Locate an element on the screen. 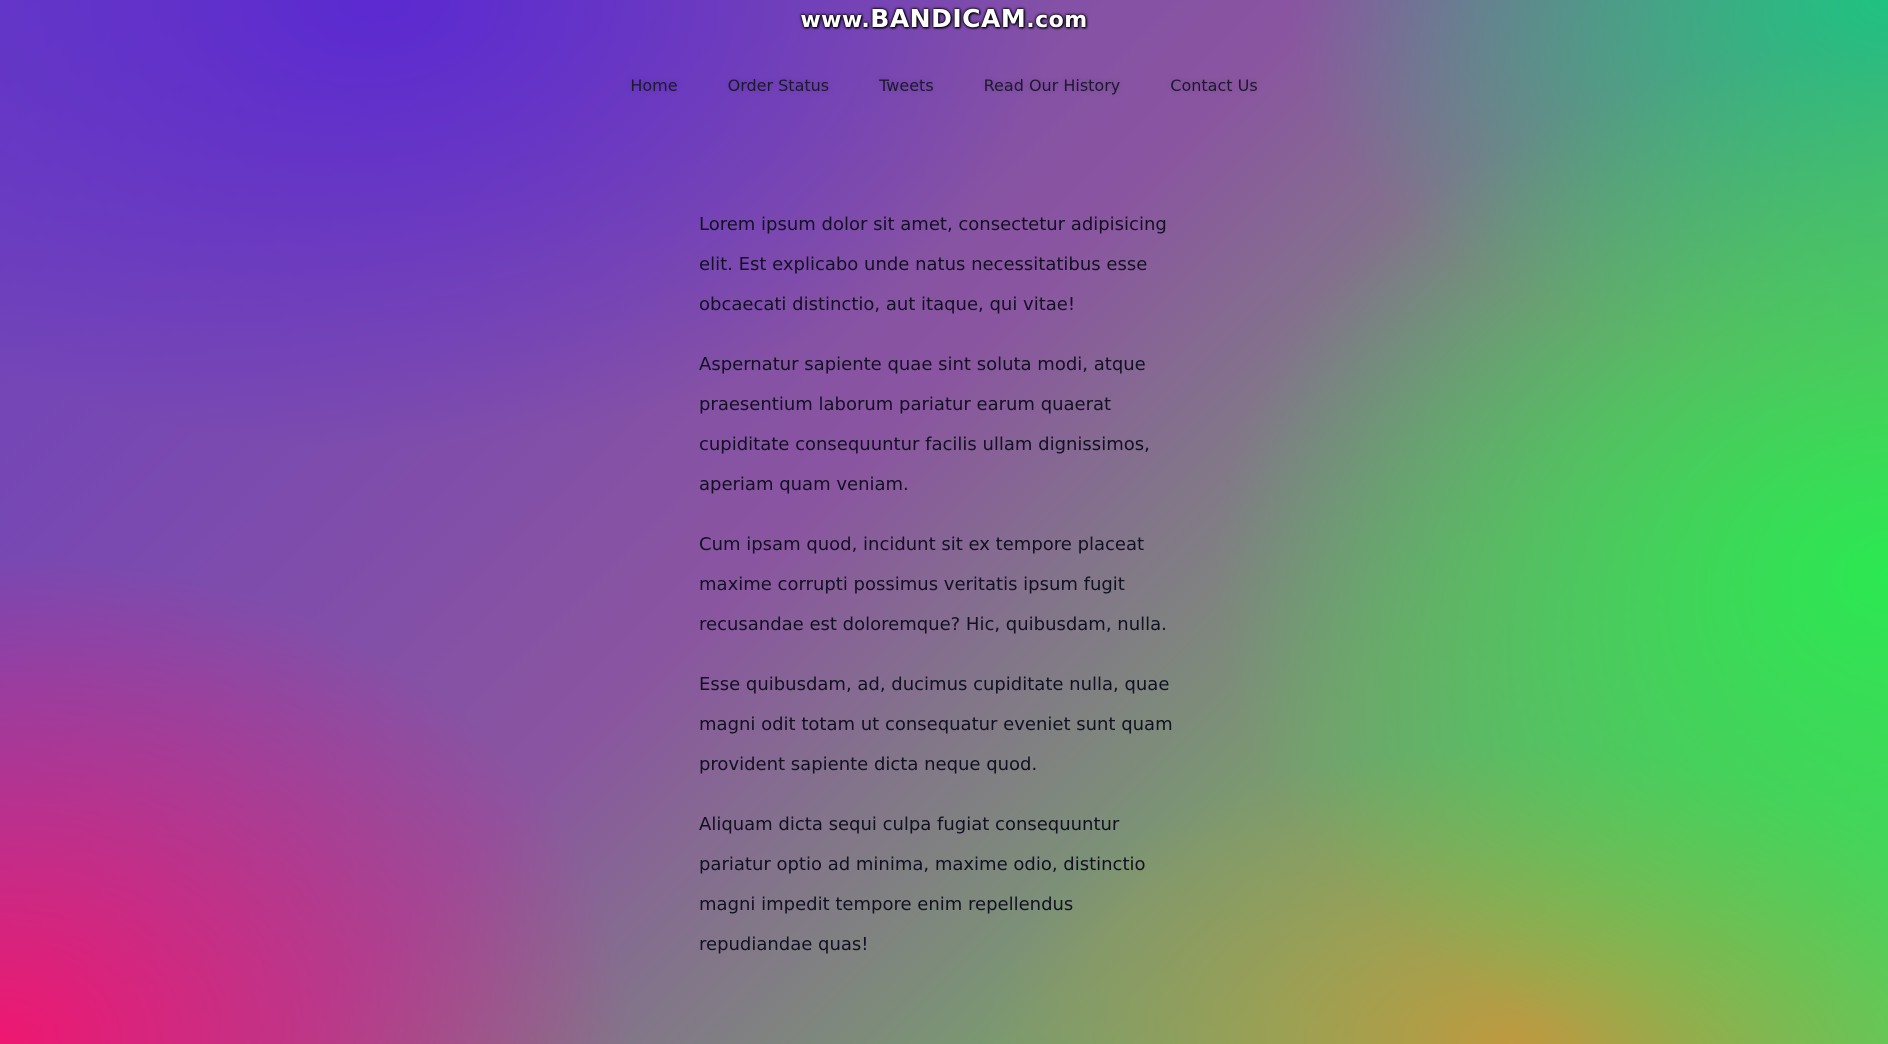  nav-item-read-our-history: Read Our History is located at coordinates (1052, 85).